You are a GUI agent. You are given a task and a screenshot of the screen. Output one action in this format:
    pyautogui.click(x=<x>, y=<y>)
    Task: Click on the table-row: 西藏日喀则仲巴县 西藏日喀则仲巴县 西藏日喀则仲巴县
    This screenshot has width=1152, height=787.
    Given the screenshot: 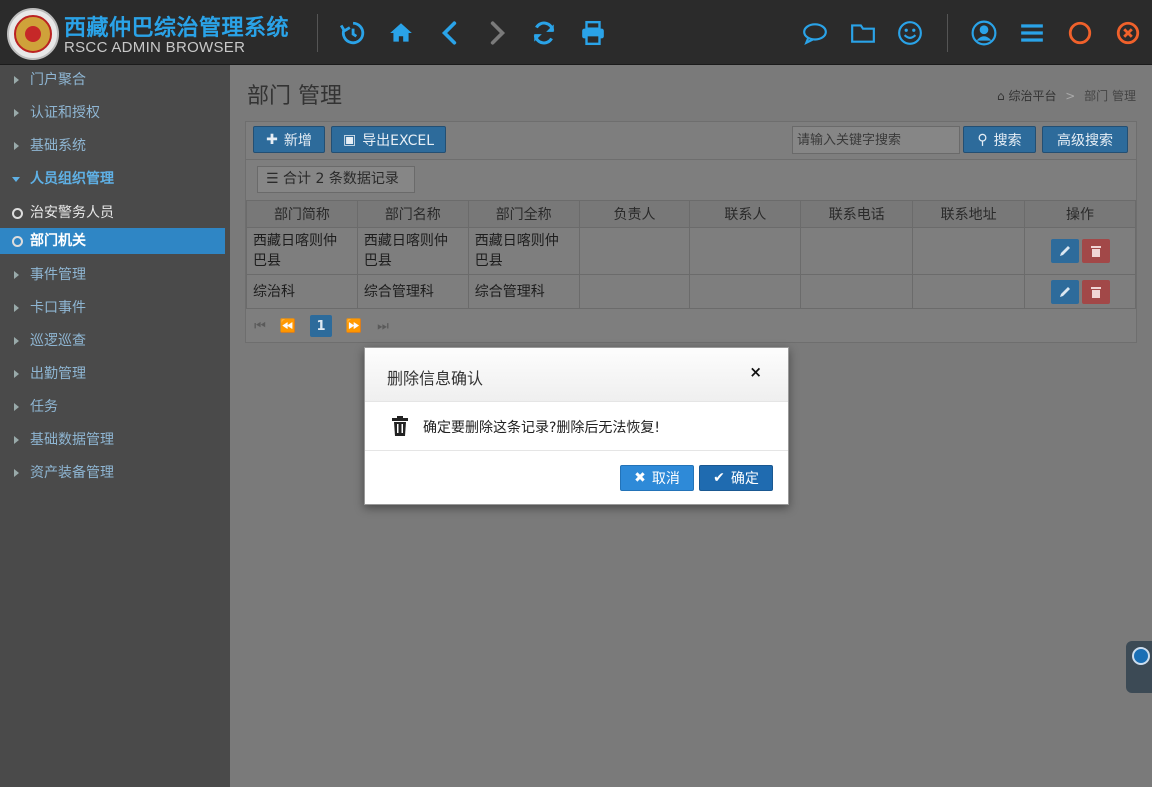 What is the action you would take?
    pyautogui.click(x=691, y=251)
    